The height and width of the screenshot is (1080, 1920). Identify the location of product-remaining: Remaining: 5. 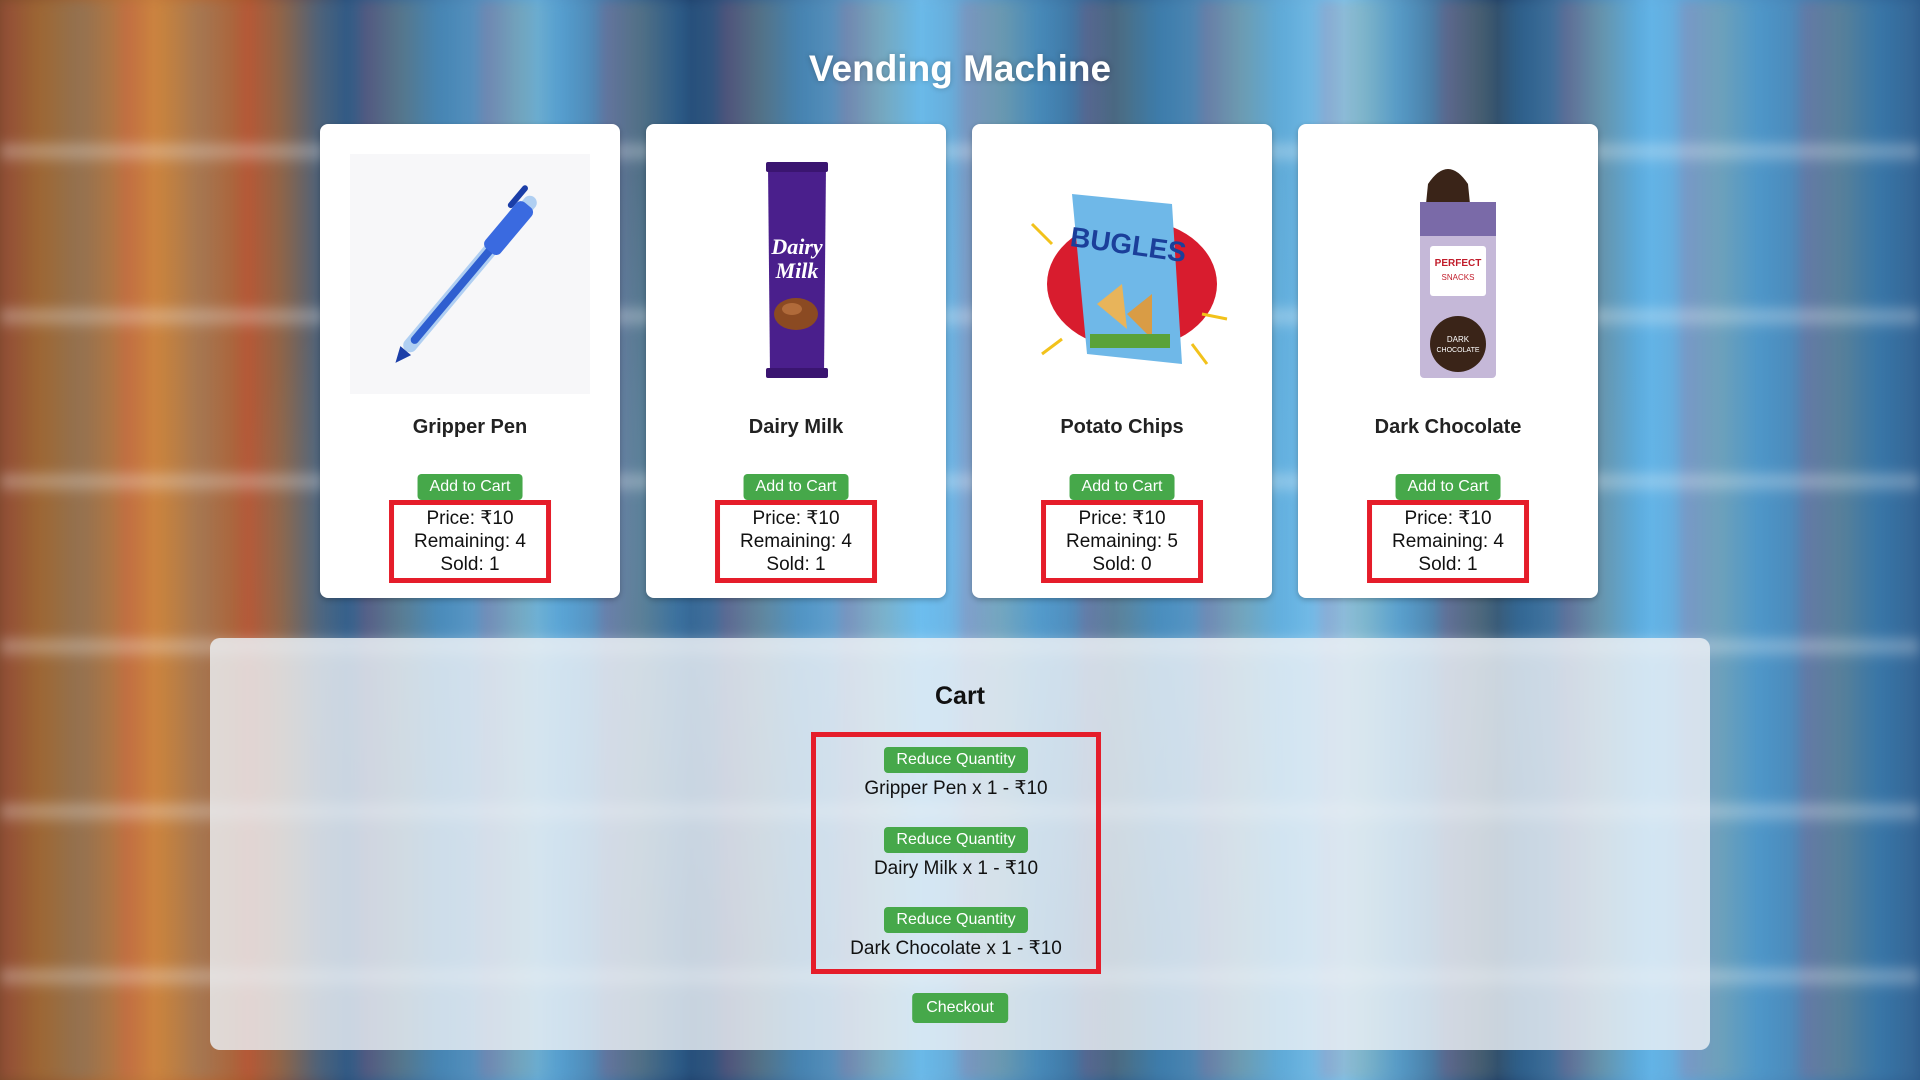
(1122, 541).